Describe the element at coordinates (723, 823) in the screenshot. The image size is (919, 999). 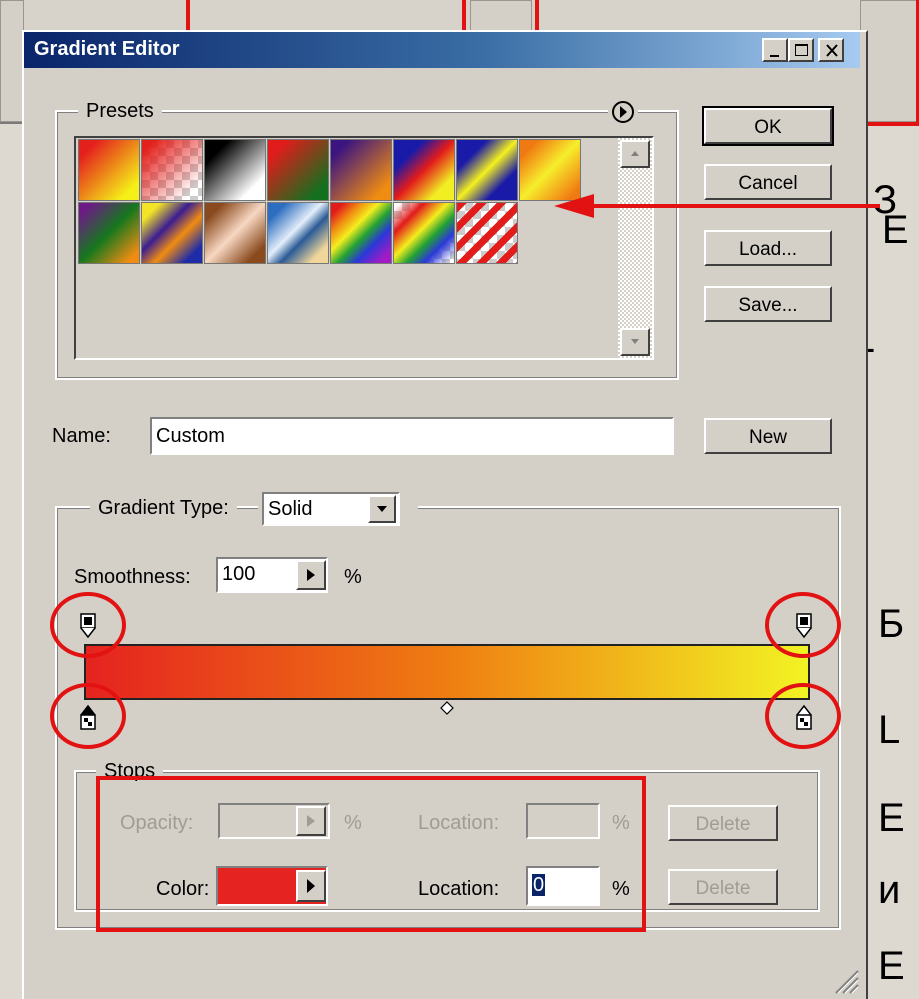
I see `opacity-delete-button: Delete` at that location.